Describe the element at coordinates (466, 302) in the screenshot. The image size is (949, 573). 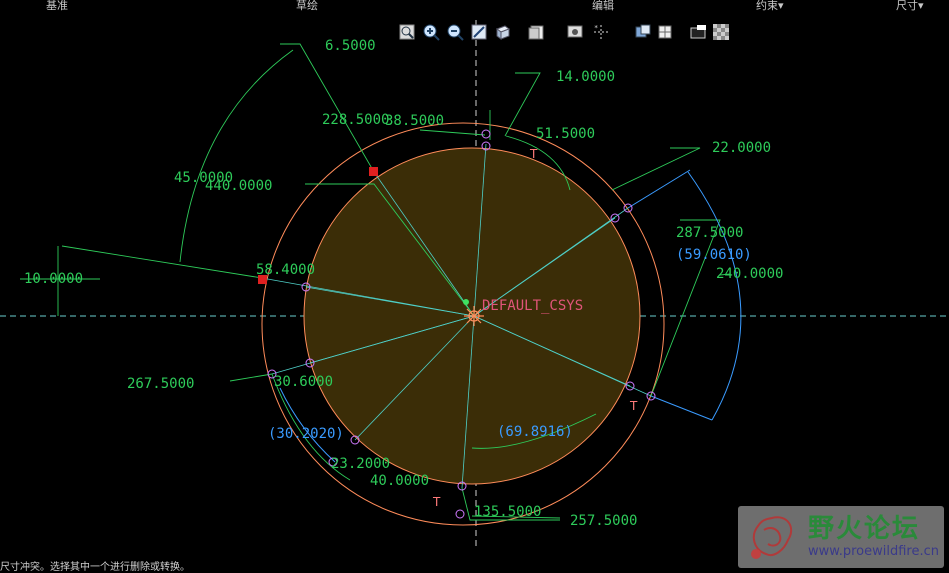
I see `origin-point` at that location.